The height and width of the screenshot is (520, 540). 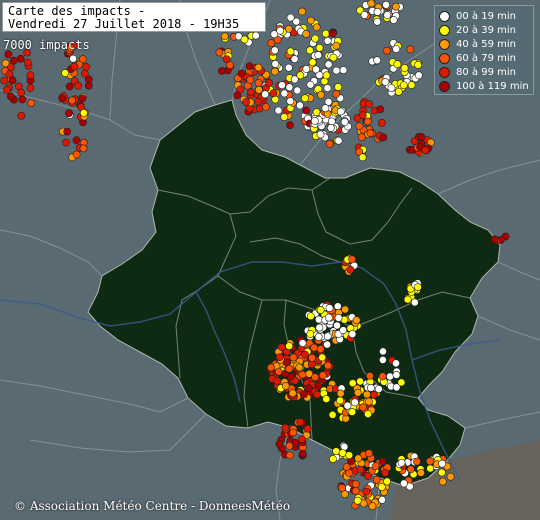 I want to click on legend-item-4: 80 à 99 min, so click(x=484, y=72).